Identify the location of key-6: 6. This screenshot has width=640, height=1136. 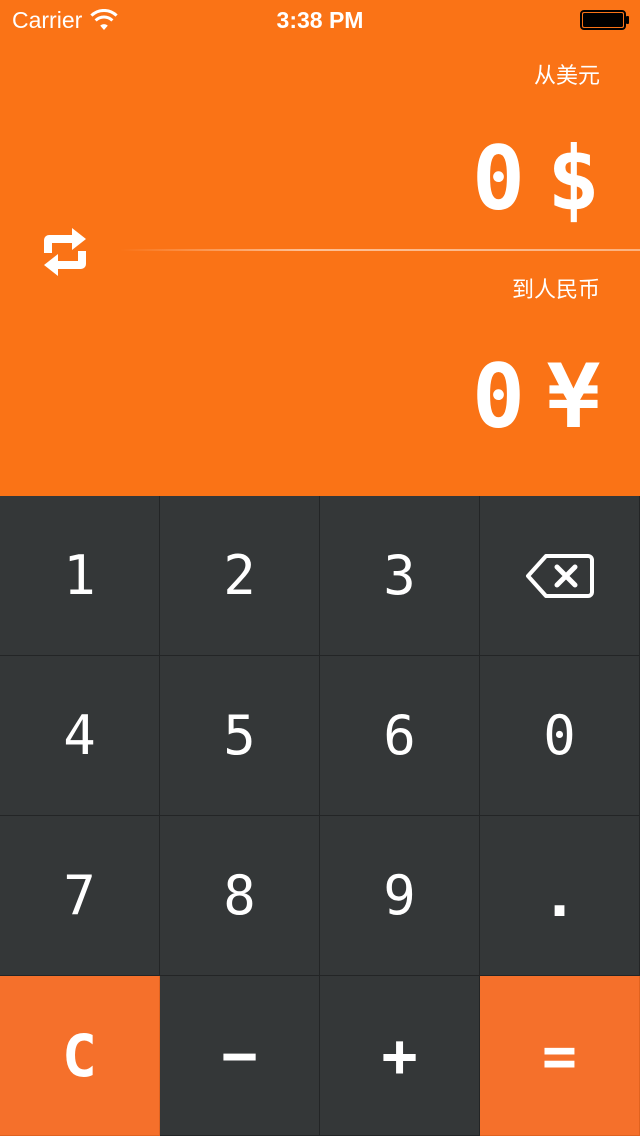
(400, 736).